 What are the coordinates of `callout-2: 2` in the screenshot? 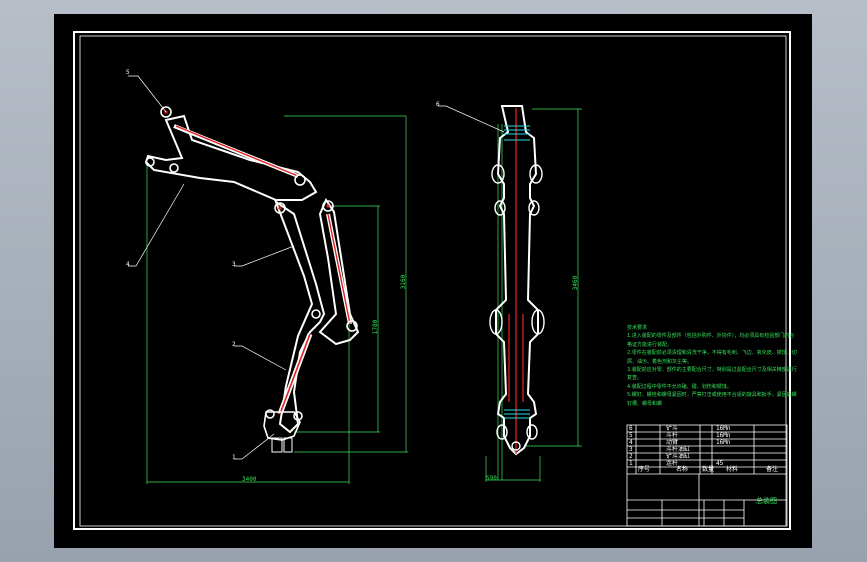 It's located at (234, 344).